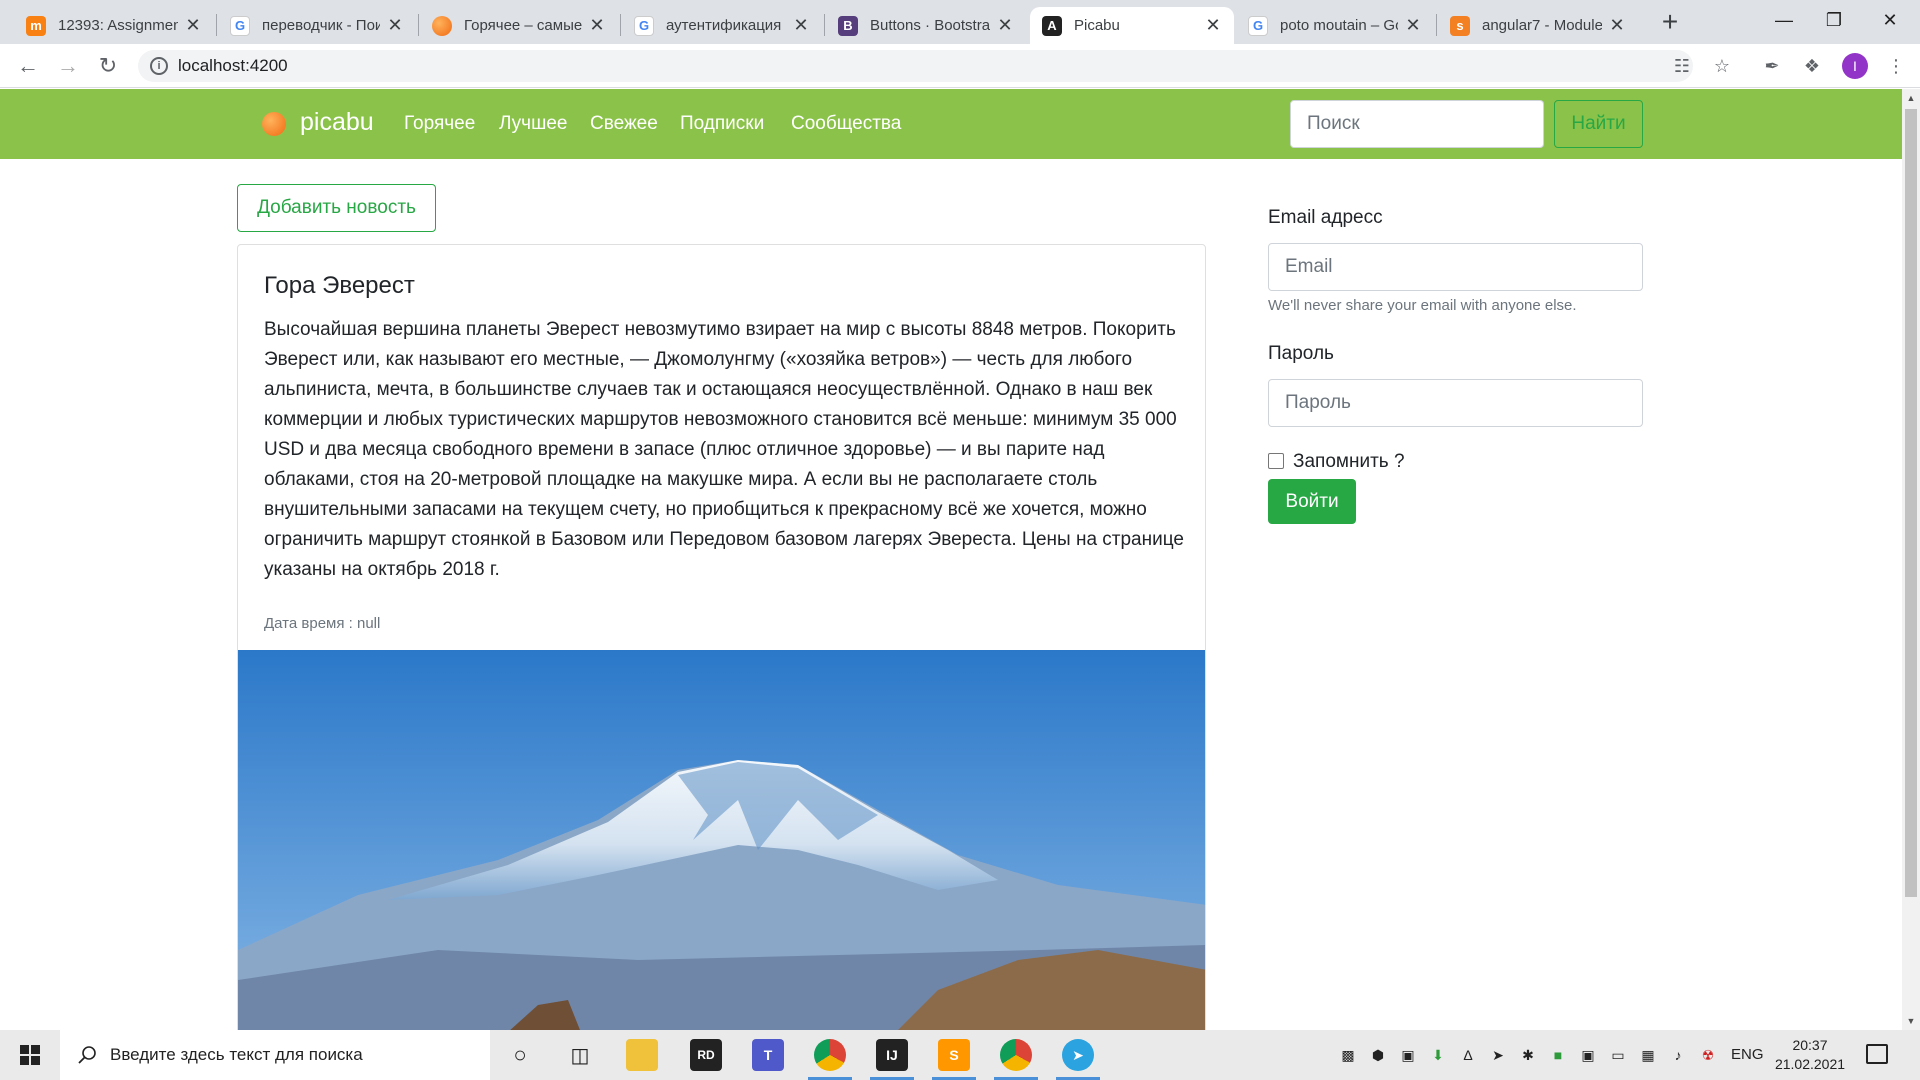 The image size is (1920, 1080). What do you see at coordinates (322, 623) in the screenshot?
I see `post-date: Дата время : null` at bounding box center [322, 623].